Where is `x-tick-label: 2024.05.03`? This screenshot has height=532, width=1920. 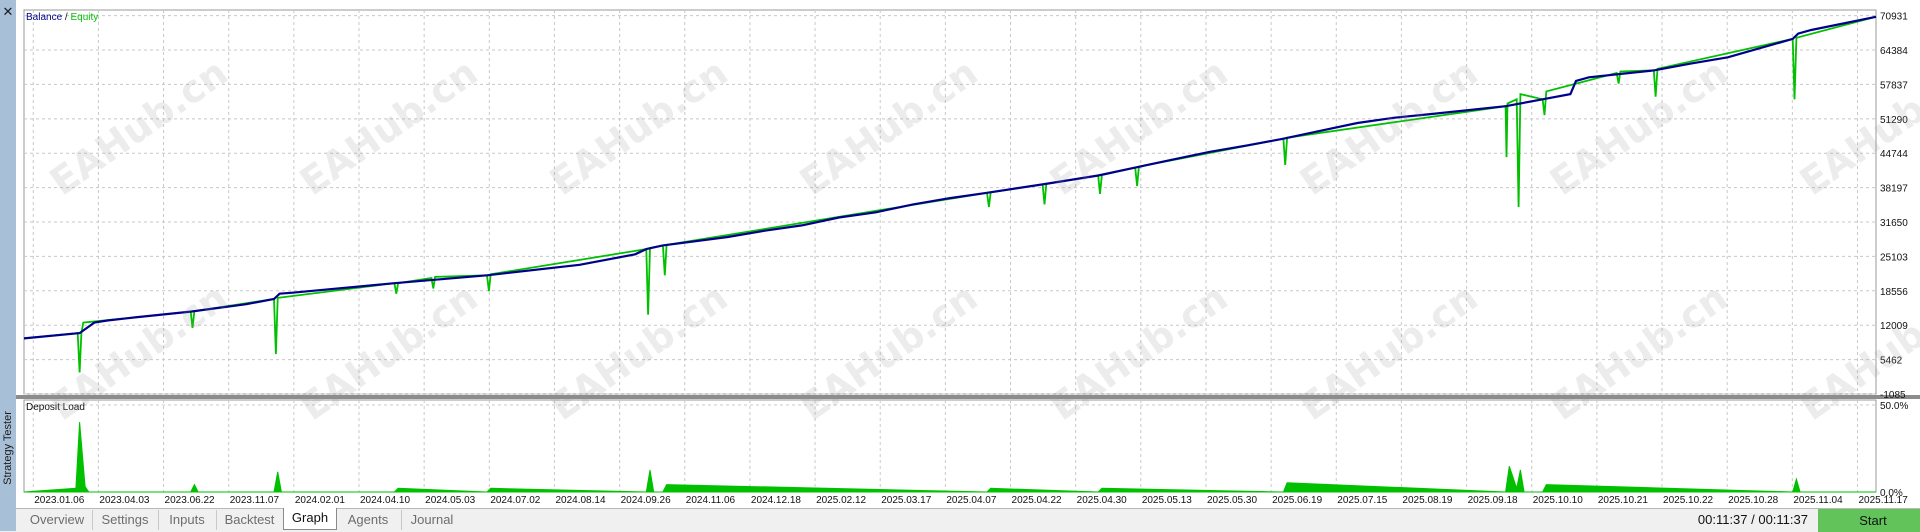
x-tick-label: 2024.05.03 is located at coordinates (450, 500).